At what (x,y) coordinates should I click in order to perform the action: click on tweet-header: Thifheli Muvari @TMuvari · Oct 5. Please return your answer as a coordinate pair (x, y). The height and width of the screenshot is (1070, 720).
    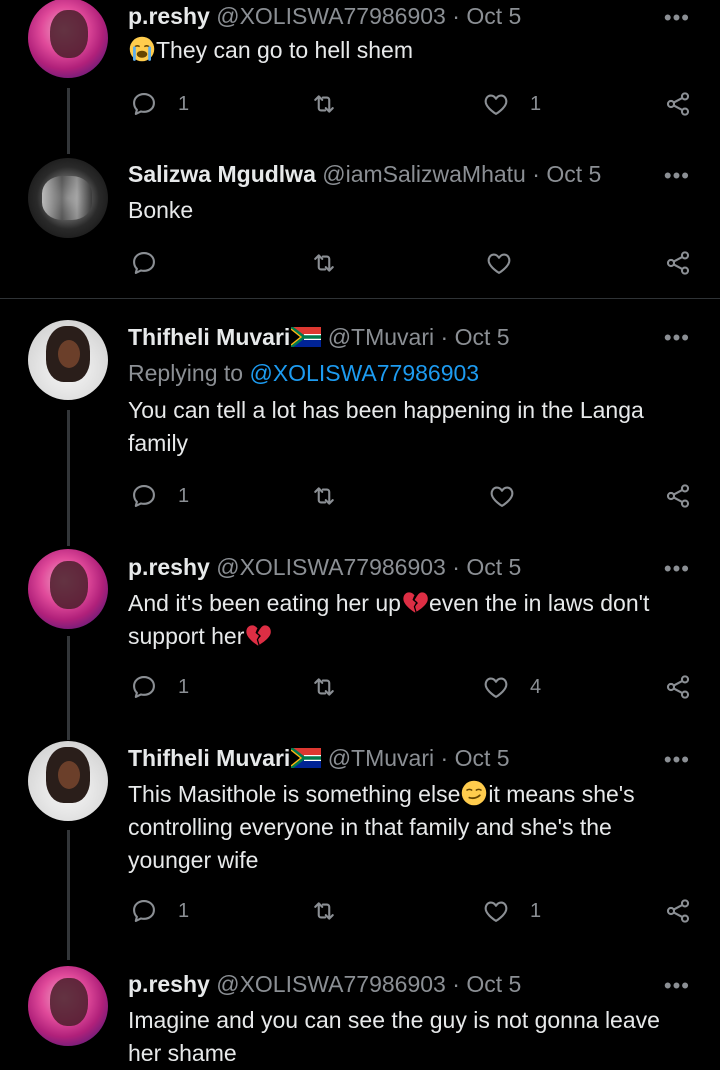
    Looking at the image, I should click on (319, 337).